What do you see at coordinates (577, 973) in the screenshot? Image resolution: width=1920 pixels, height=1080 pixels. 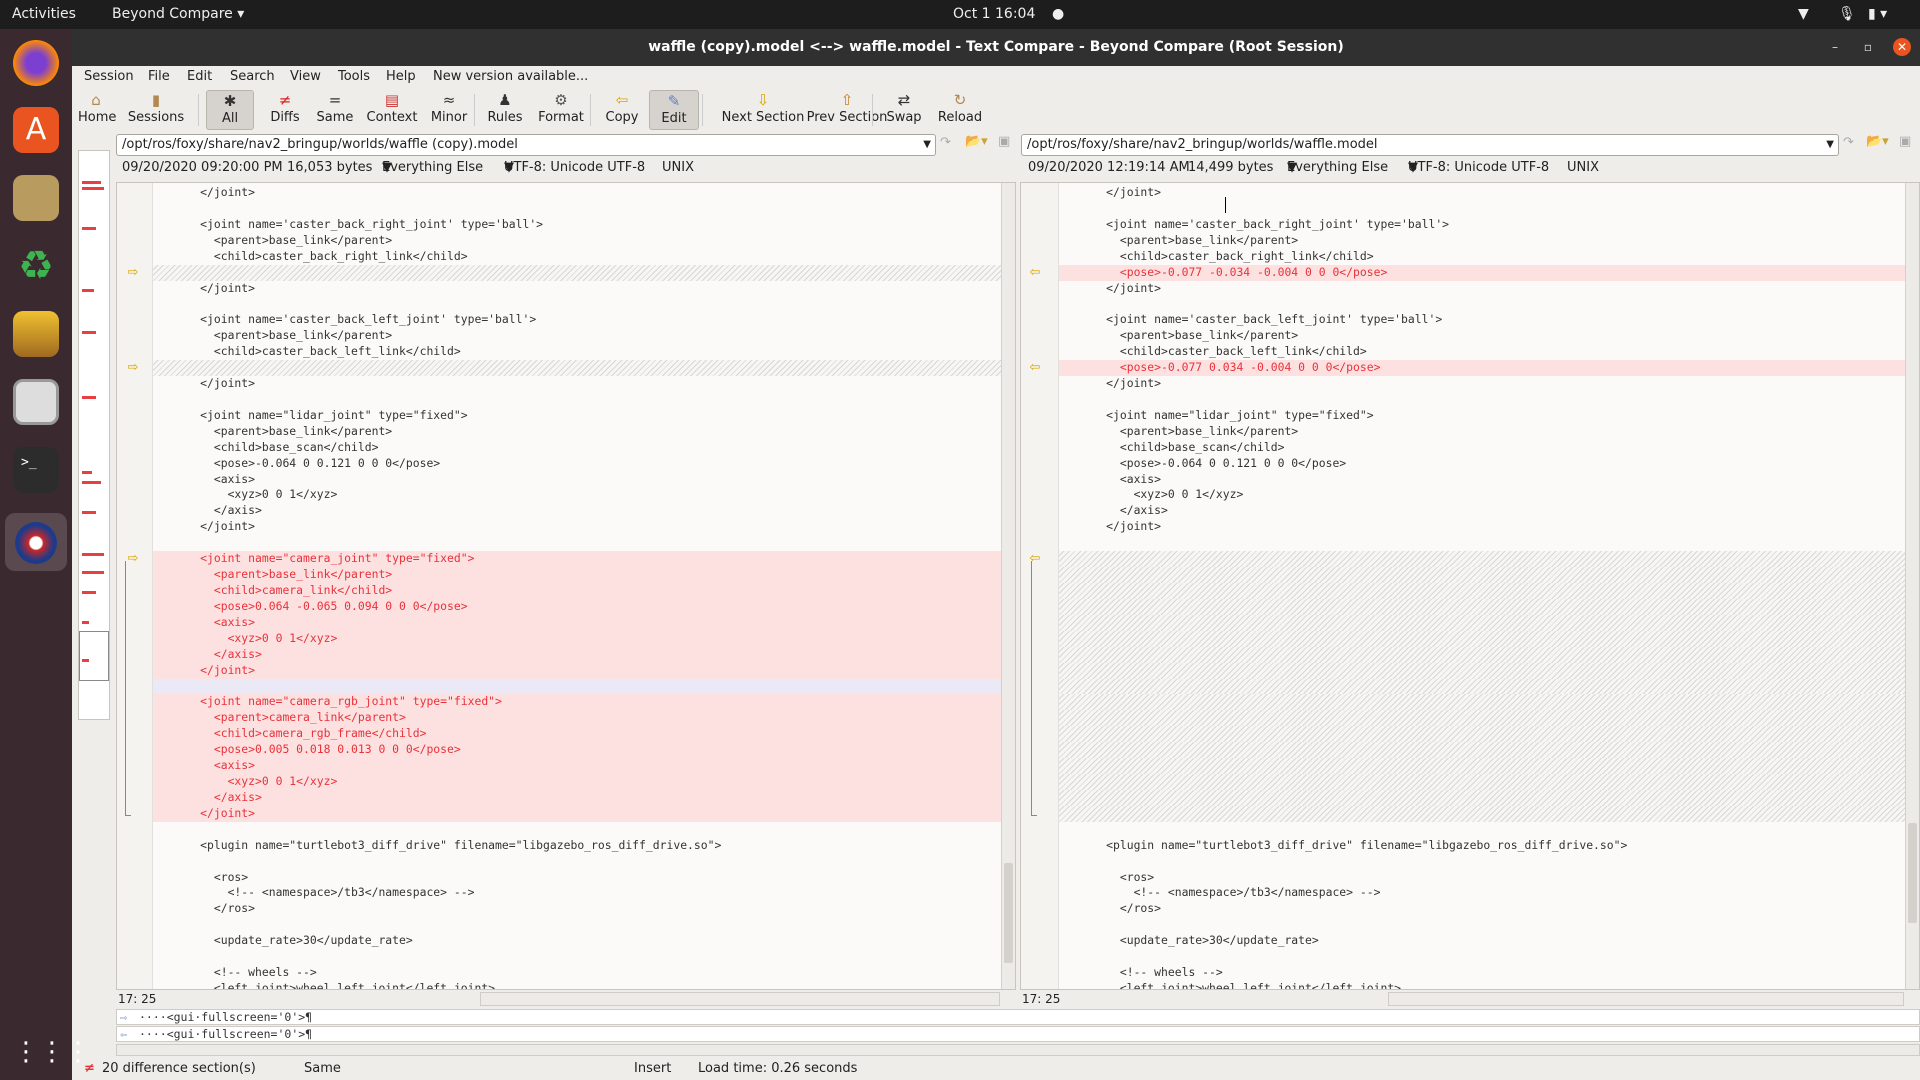 I see `code-line: <!-- wheels -->` at bounding box center [577, 973].